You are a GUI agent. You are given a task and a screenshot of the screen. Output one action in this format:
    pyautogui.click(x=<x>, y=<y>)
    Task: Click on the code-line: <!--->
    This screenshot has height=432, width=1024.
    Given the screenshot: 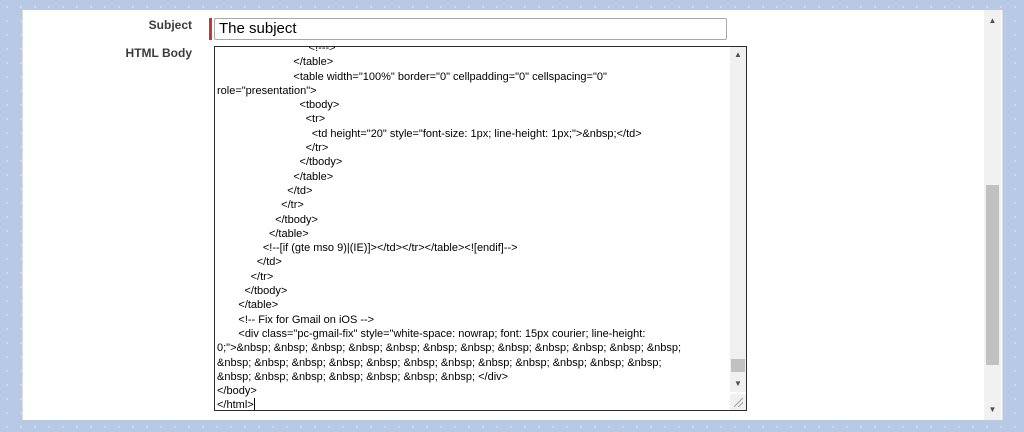 What is the action you would take?
    pyautogui.click(x=276, y=50)
    